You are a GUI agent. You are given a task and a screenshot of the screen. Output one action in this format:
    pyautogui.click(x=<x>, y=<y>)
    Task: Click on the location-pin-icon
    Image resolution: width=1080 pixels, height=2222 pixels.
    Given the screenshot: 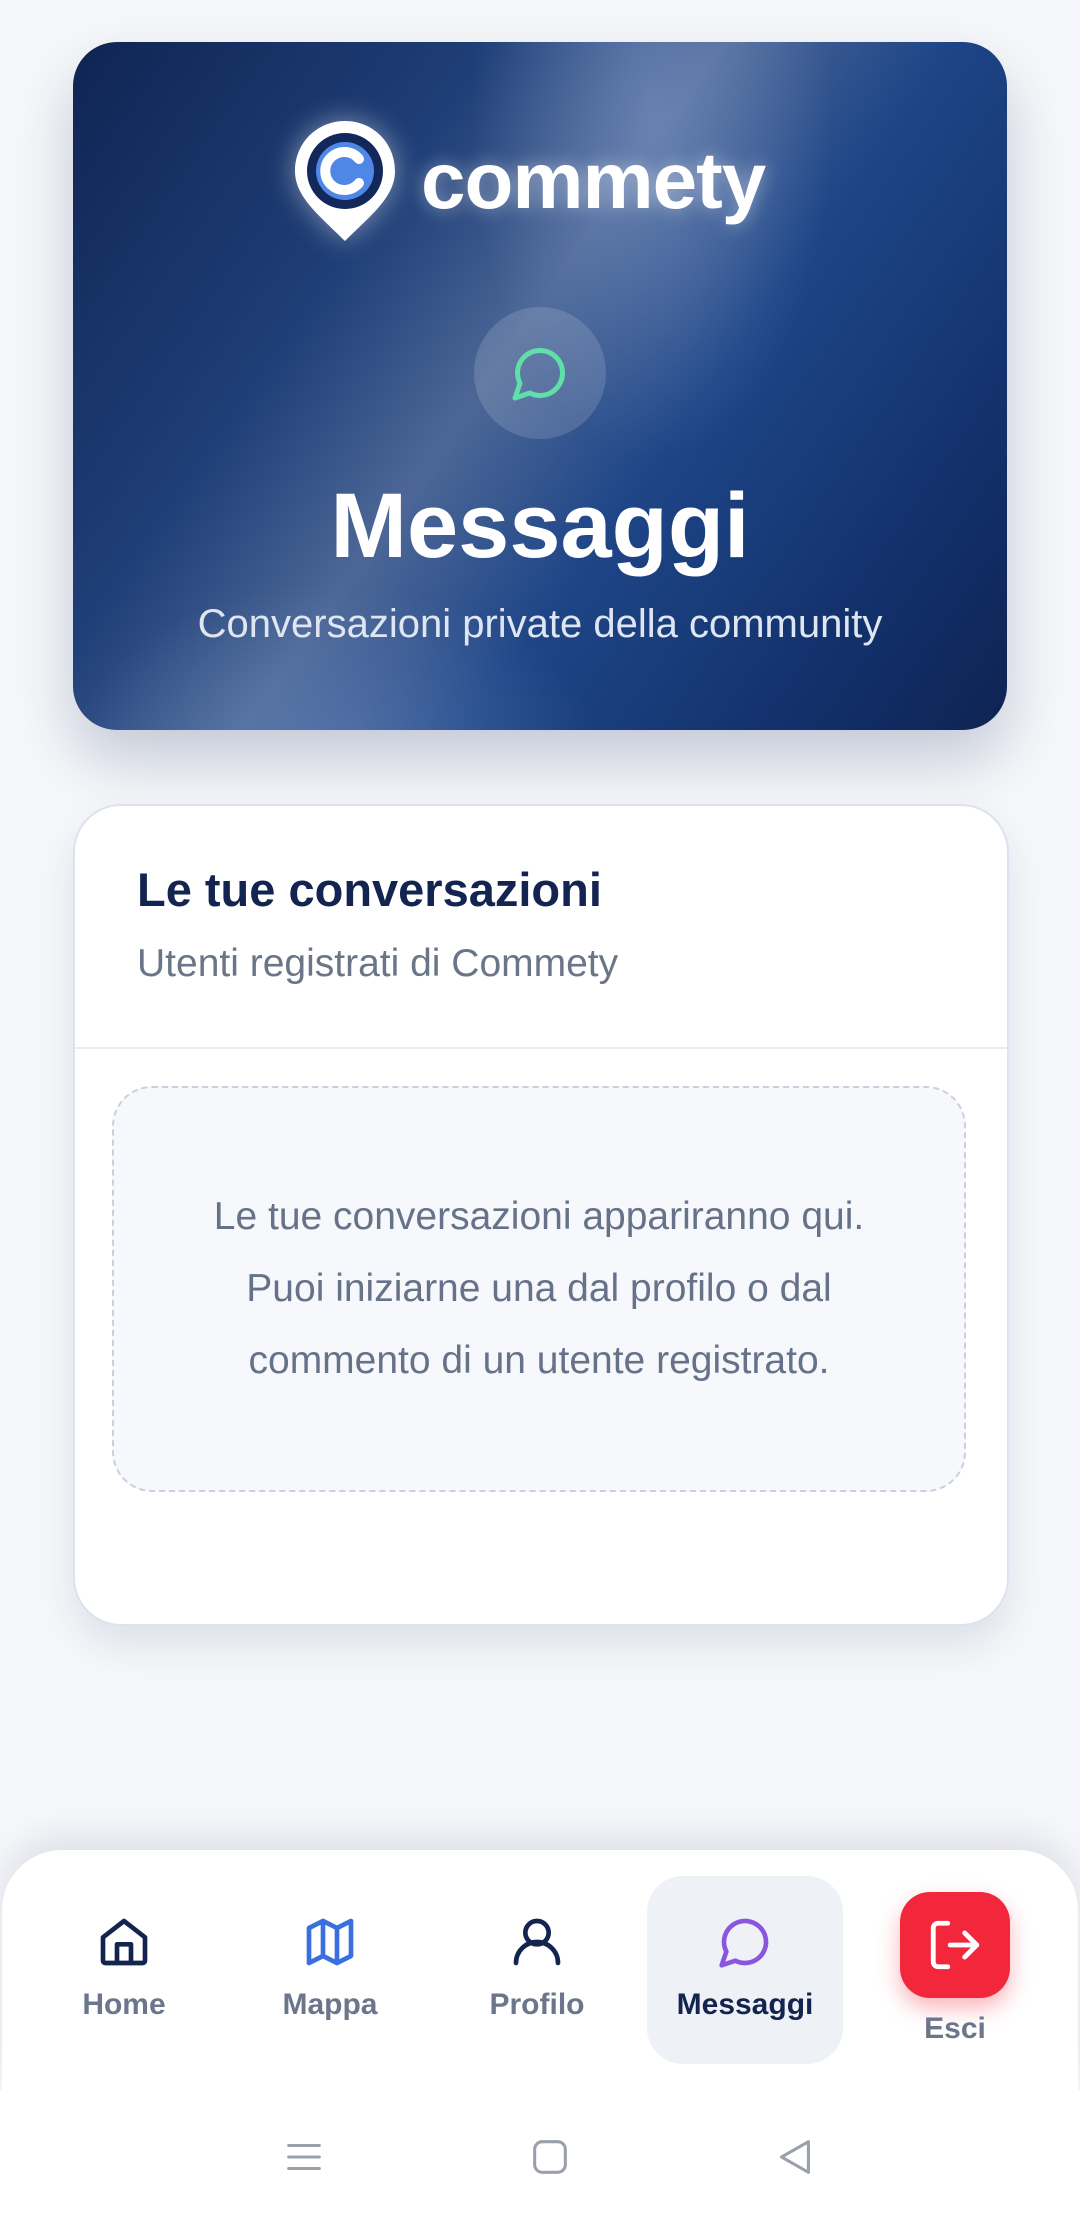 What is the action you would take?
    pyautogui.click(x=345, y=181)
    